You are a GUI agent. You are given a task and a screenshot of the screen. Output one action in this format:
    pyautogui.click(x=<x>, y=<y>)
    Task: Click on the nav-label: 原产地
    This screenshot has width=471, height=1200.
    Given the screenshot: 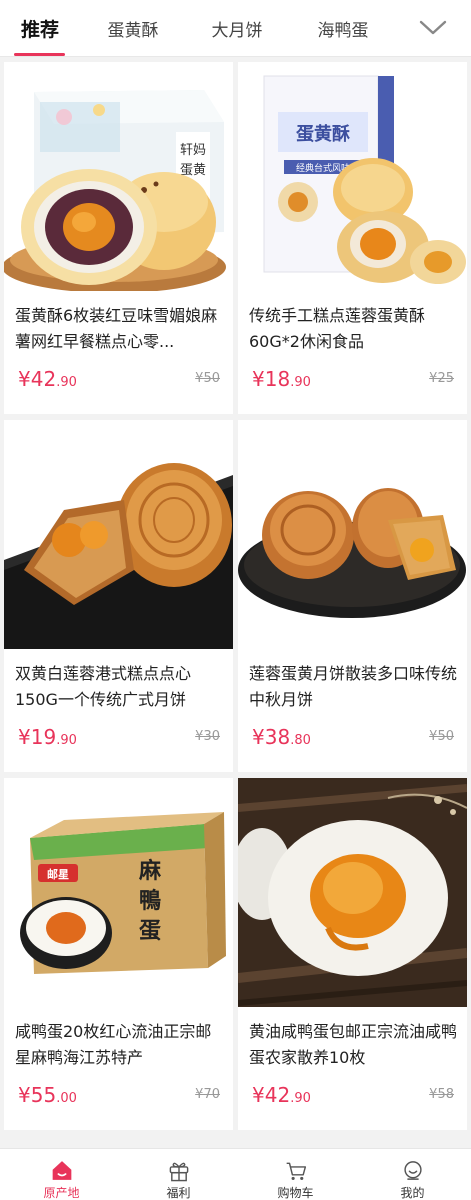 What is the action you would take?
    pyautogui.click(x=61, y=1193)
    